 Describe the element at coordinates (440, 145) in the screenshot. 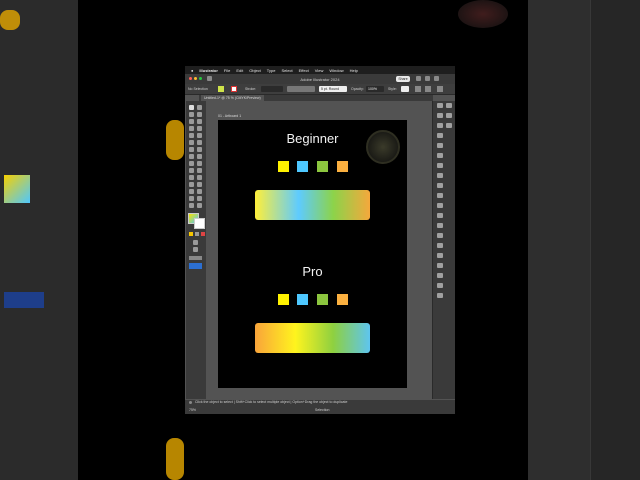

I see `color-guide-panel-icon` at that location.